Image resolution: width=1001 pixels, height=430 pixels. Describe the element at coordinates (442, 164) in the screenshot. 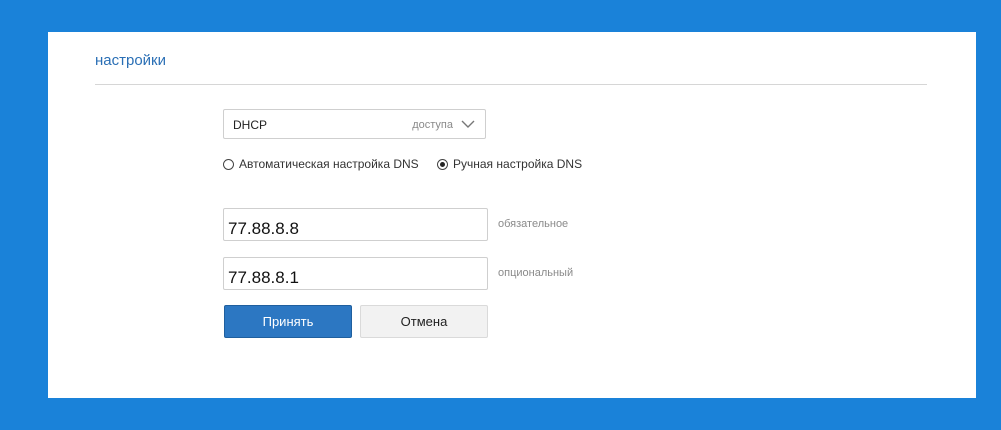

I see `dns-manual-radio` at that location.